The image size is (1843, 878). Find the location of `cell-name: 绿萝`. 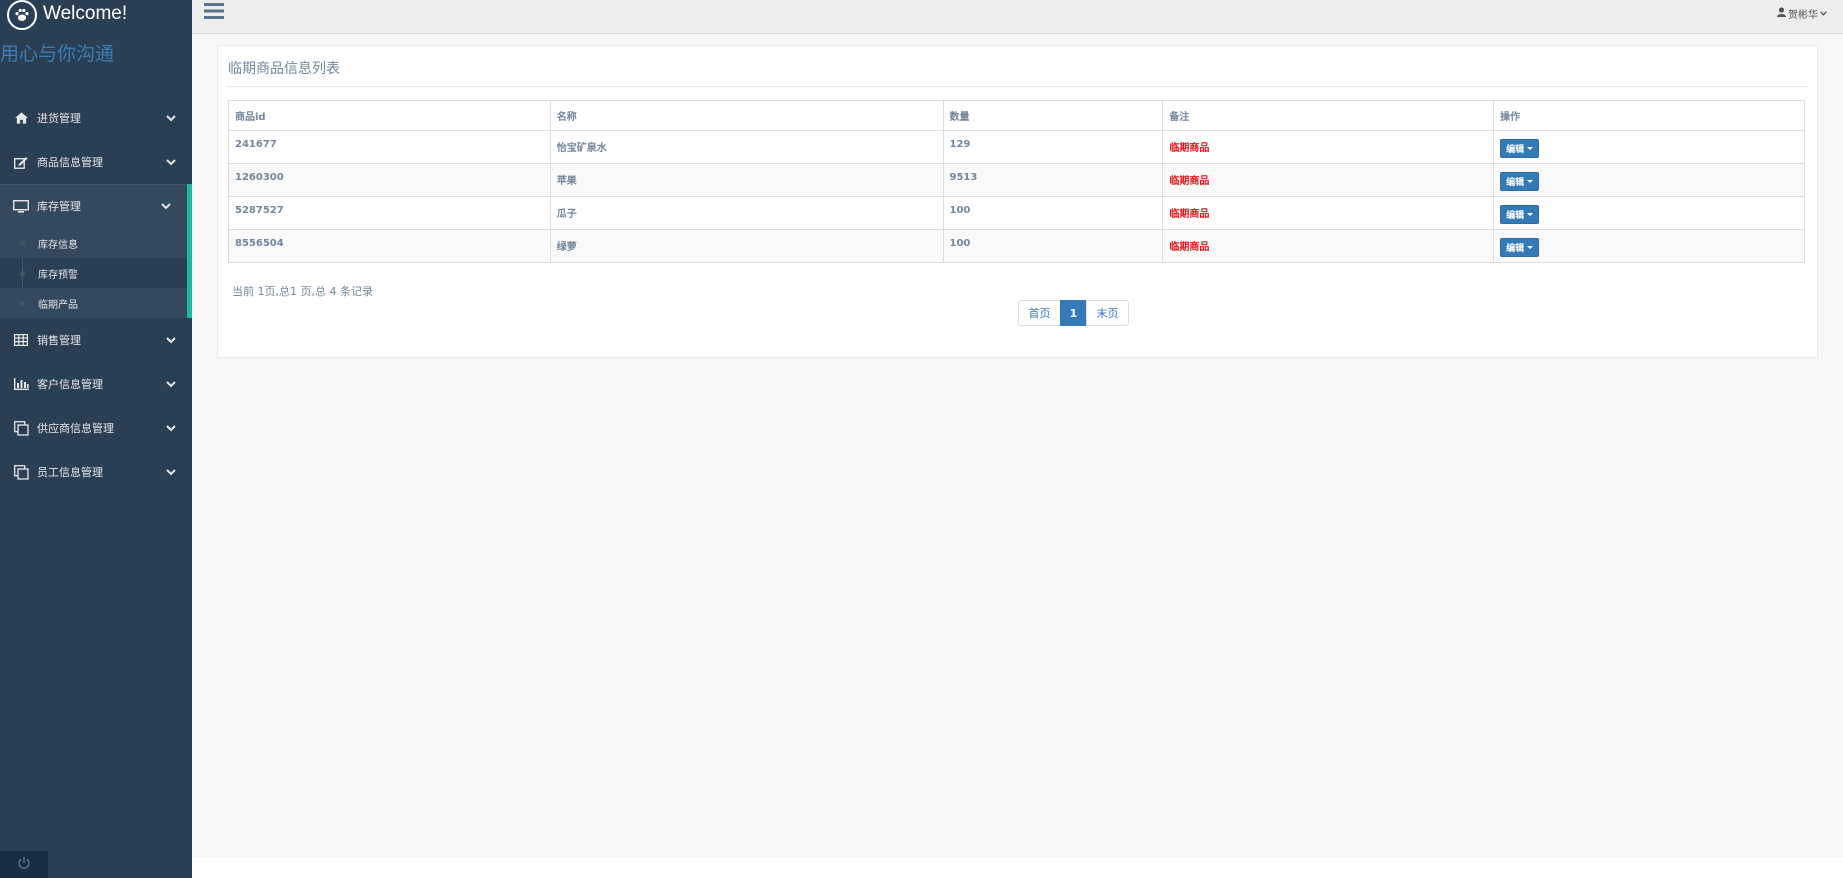

cell-name: 绿萝 is located at coordinates (746, 246).